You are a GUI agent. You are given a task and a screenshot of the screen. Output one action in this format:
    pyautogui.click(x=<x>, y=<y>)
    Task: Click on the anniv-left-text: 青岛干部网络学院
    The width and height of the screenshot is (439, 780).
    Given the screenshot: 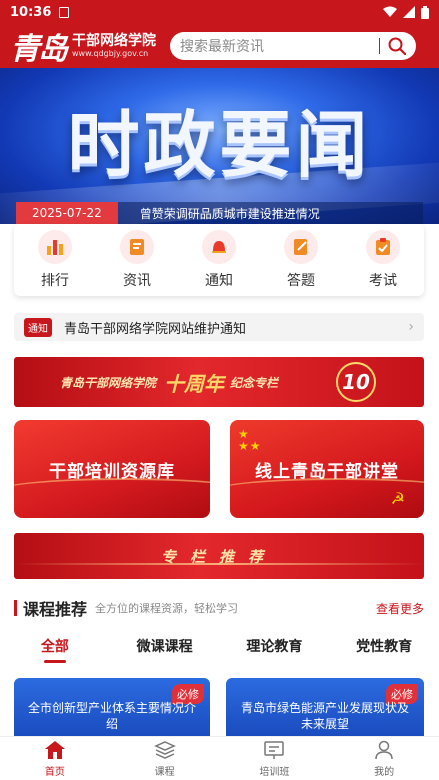 What is the action you would take?
    pyautogui.click(x=108, y=382)
    